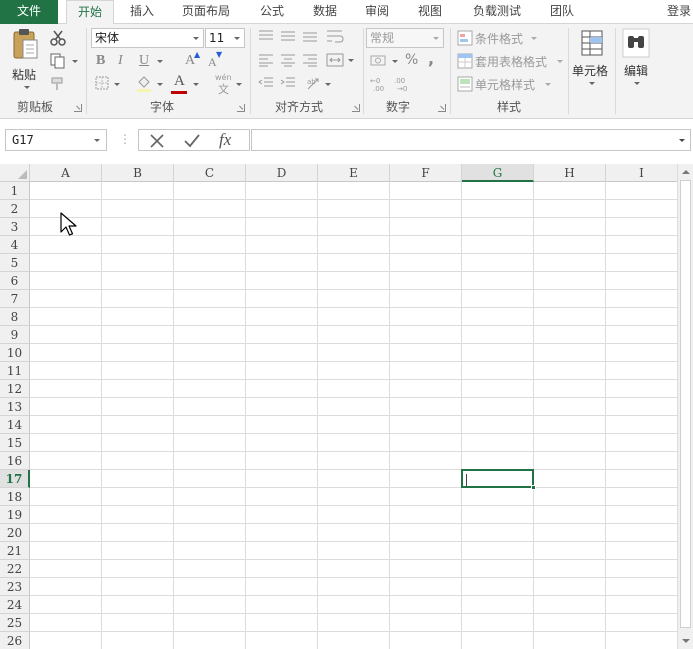 The width and height of the screenshot is (693, 649). What do you see at coordinates (179, 81) in the screenshot?
I see `font-color-button: A` at bounding box center [179, 81].